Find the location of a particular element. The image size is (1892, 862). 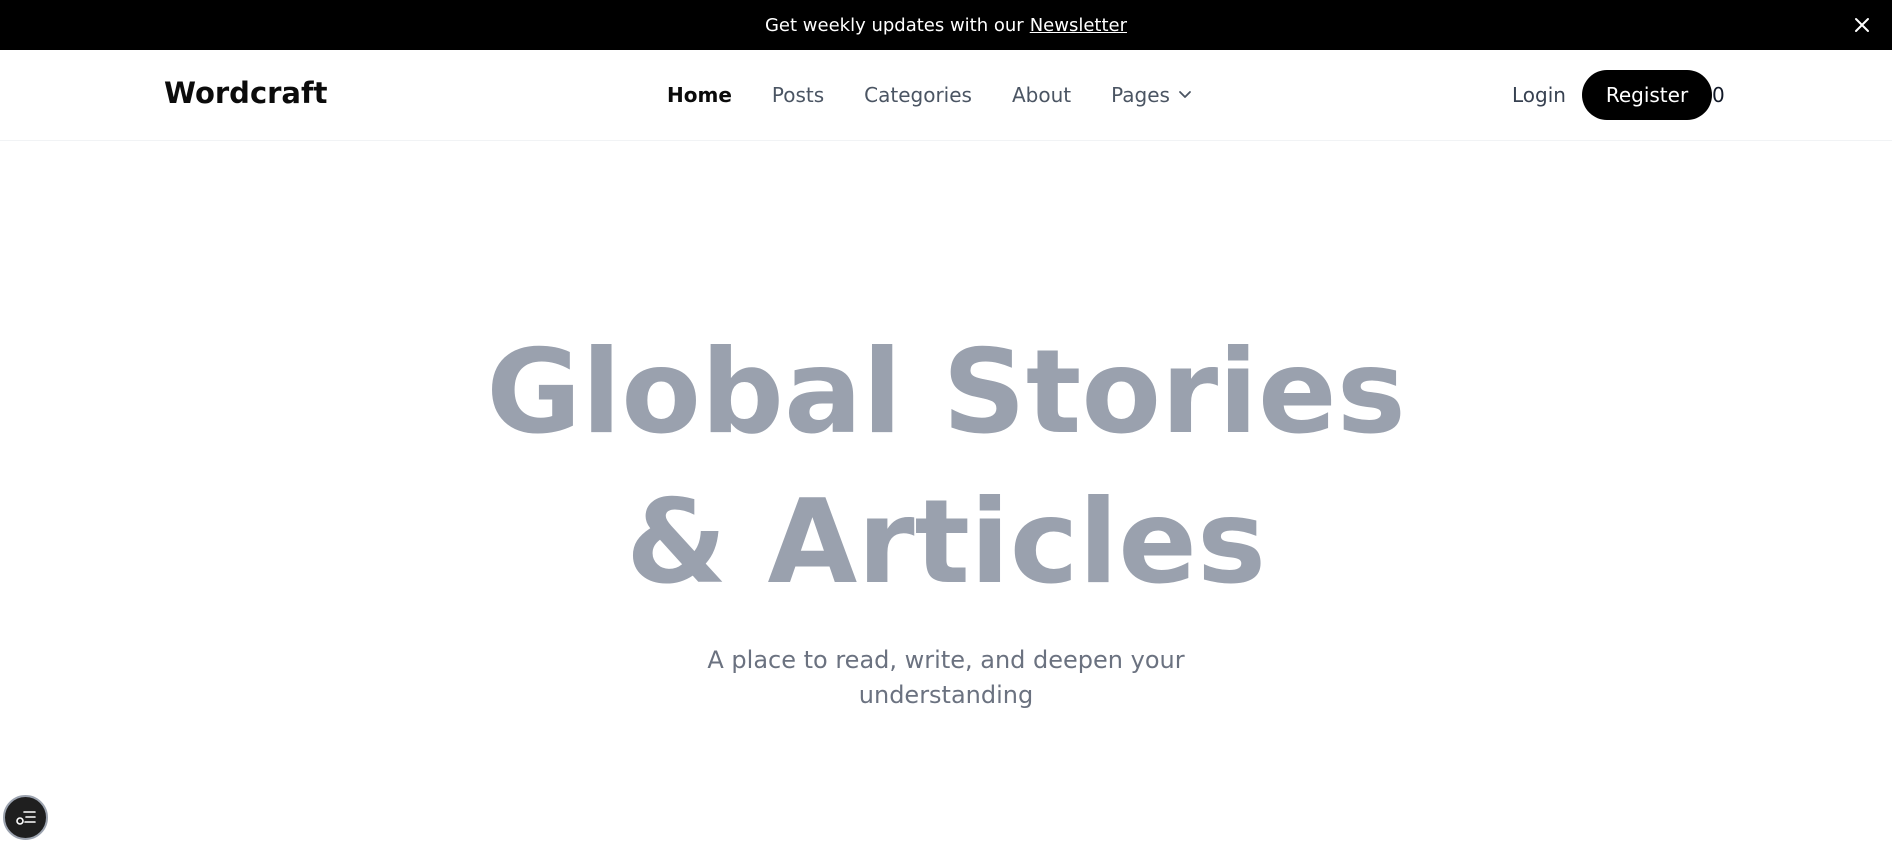

hero-subtitle-line-1: A place to read, write, and deepen your is located at coordinates (946, 660).